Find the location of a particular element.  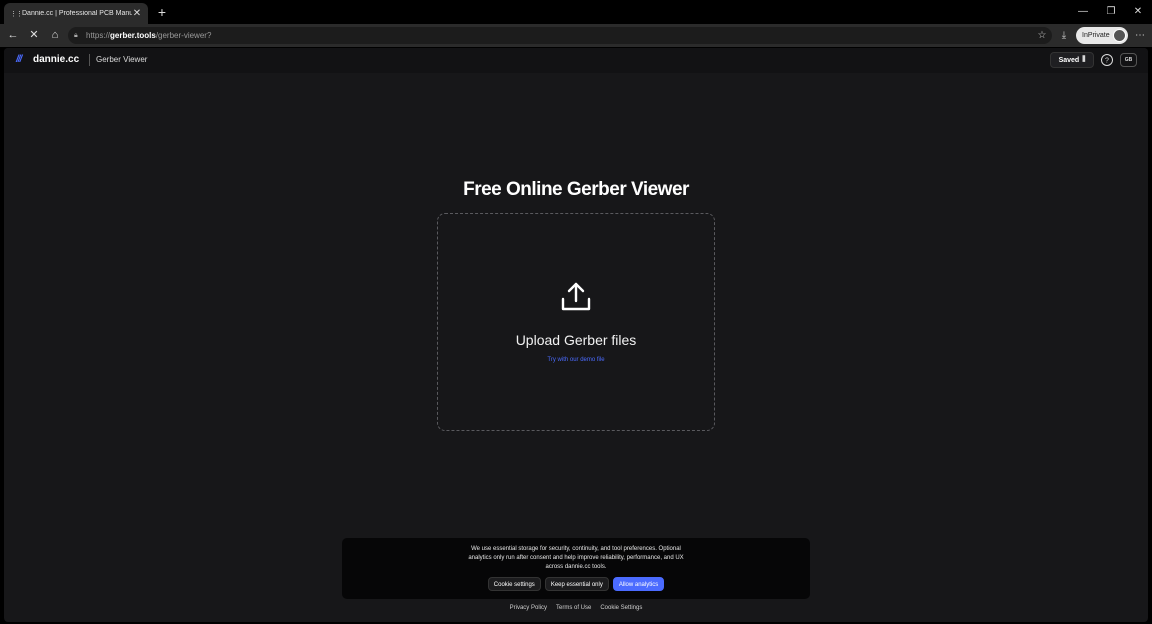

inprivate-label: InPrivate is located at coordinates (1096, 35).